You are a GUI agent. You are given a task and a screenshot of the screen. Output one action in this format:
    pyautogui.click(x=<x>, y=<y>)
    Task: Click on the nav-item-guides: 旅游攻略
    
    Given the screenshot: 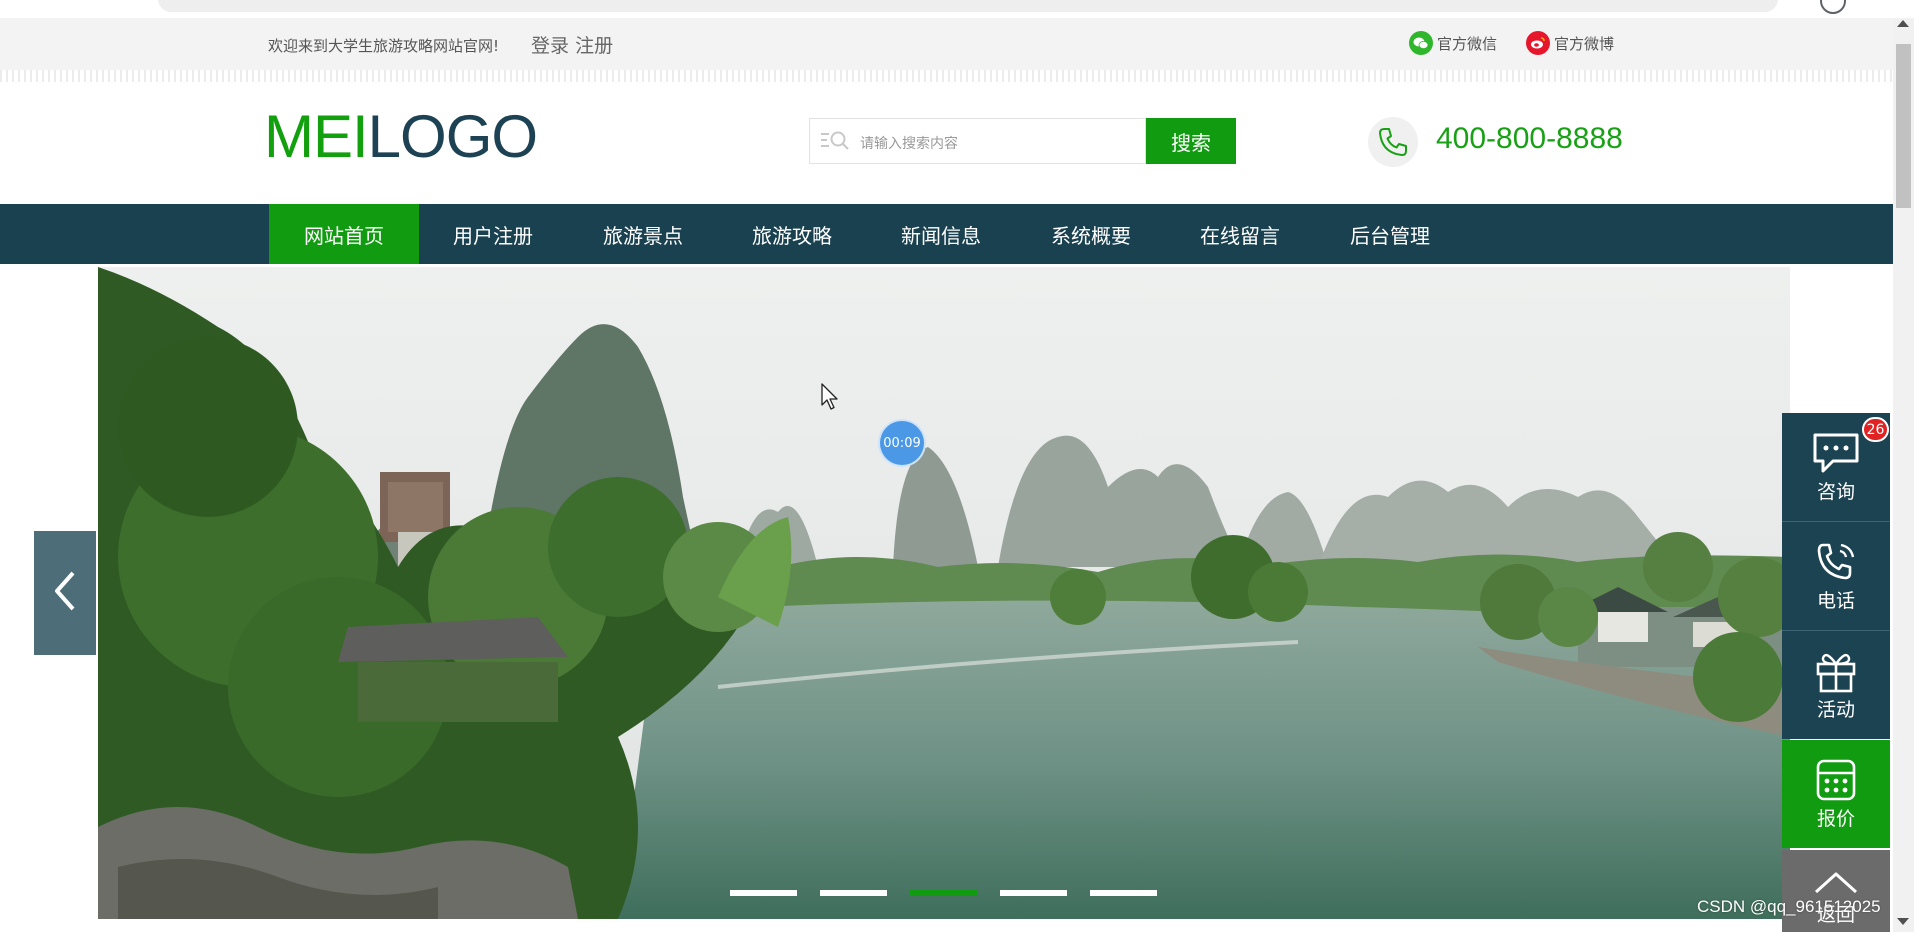 What is the action you would take?
    pyautogui.click(x=792, y=234)
    